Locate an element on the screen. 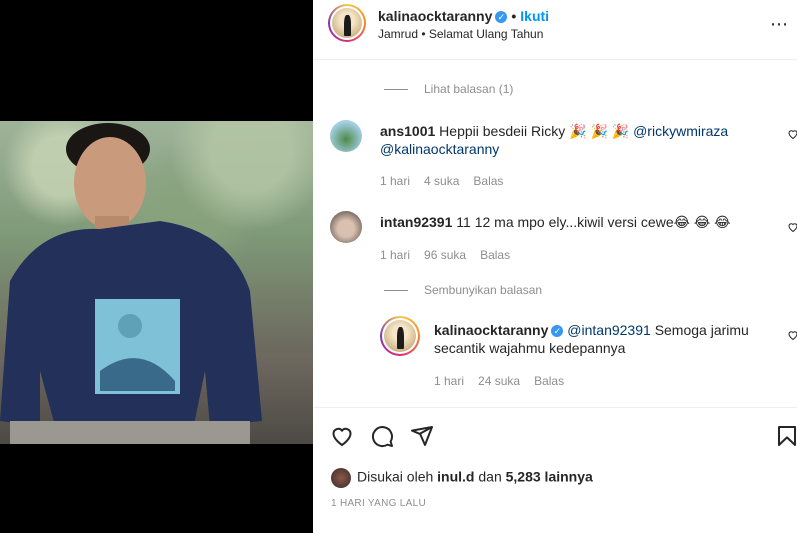 This screenshot has width=797, height=533. post-date: 1 HARI YANG LALU is located at coordinates (378, 503).